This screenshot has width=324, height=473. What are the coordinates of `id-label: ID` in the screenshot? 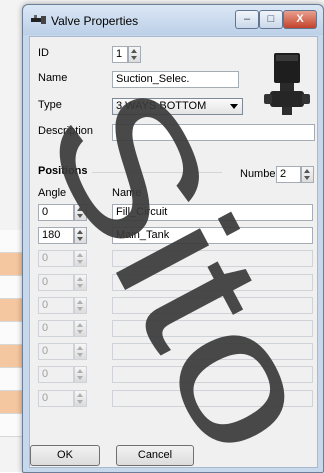 It's located at (43, 53).